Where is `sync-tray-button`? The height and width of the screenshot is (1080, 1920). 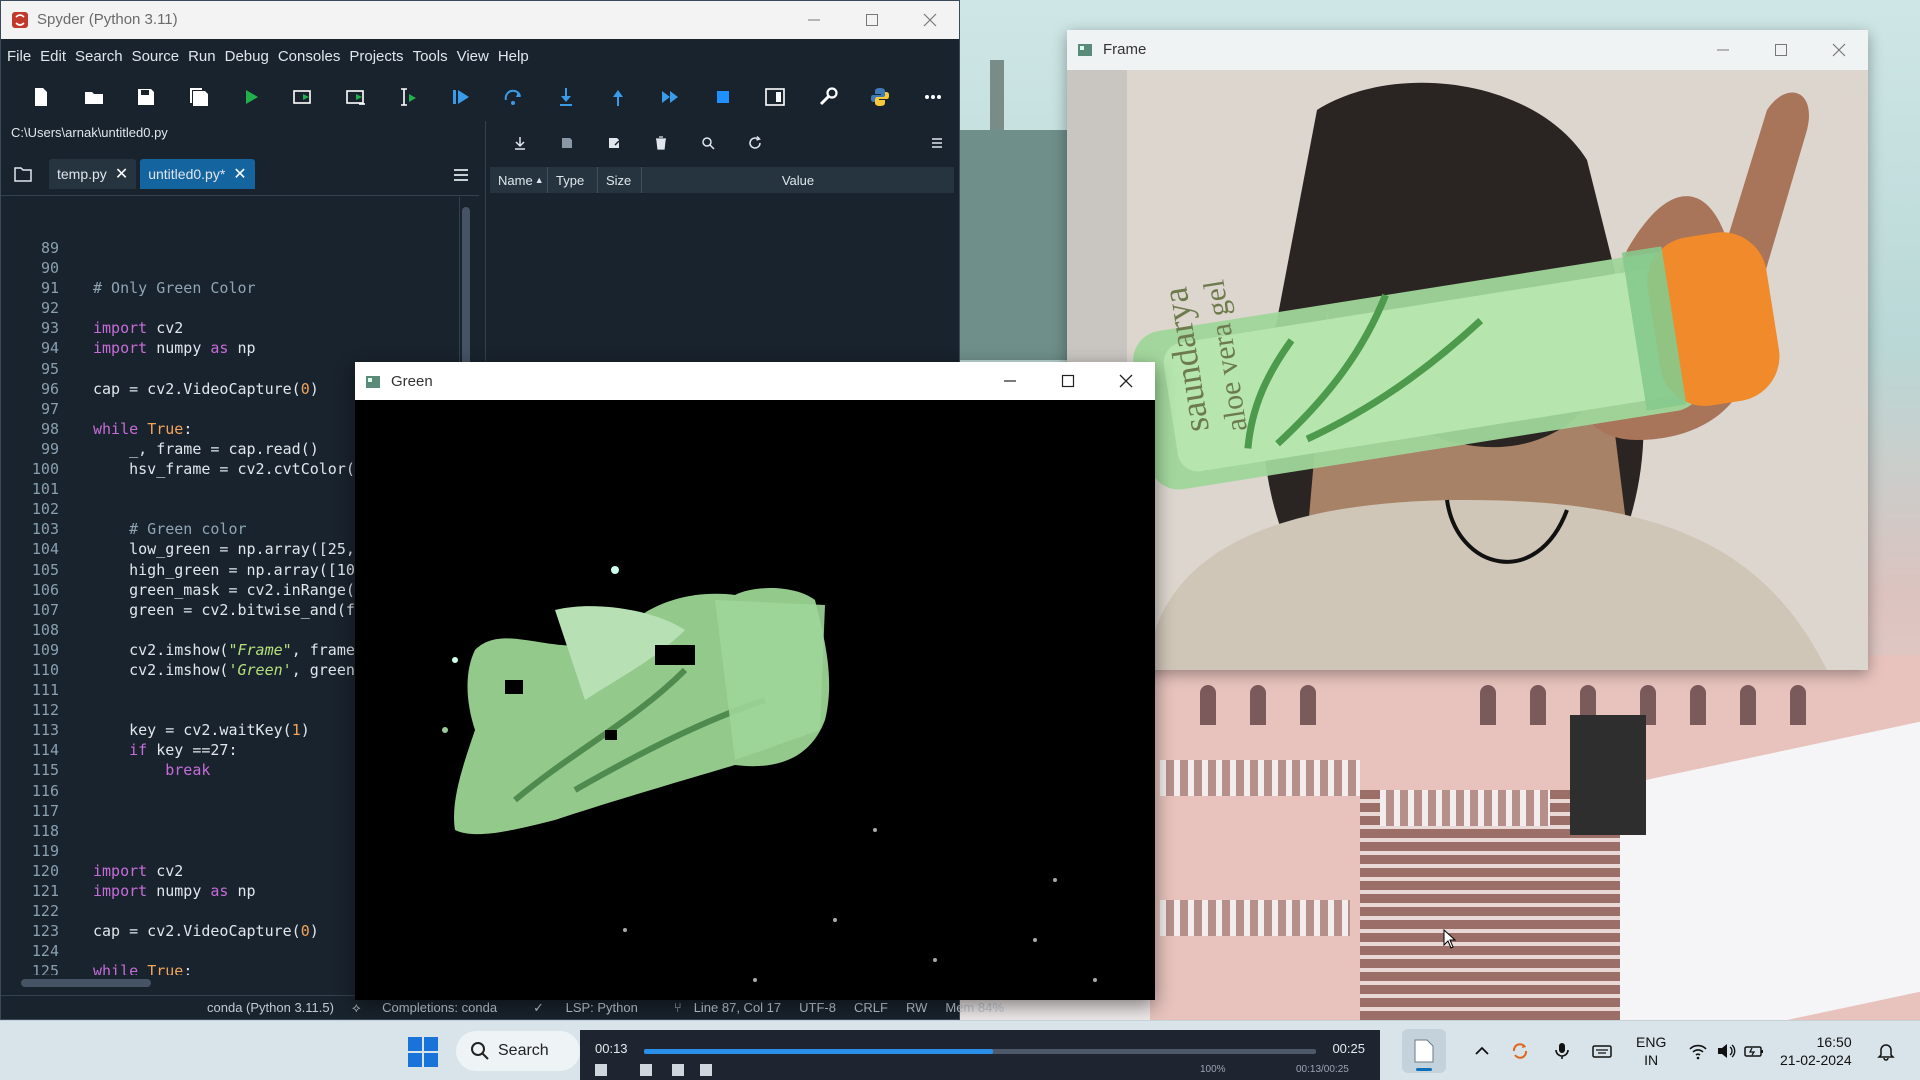 sync-tray-button is located at coordinates (1520, 1051).